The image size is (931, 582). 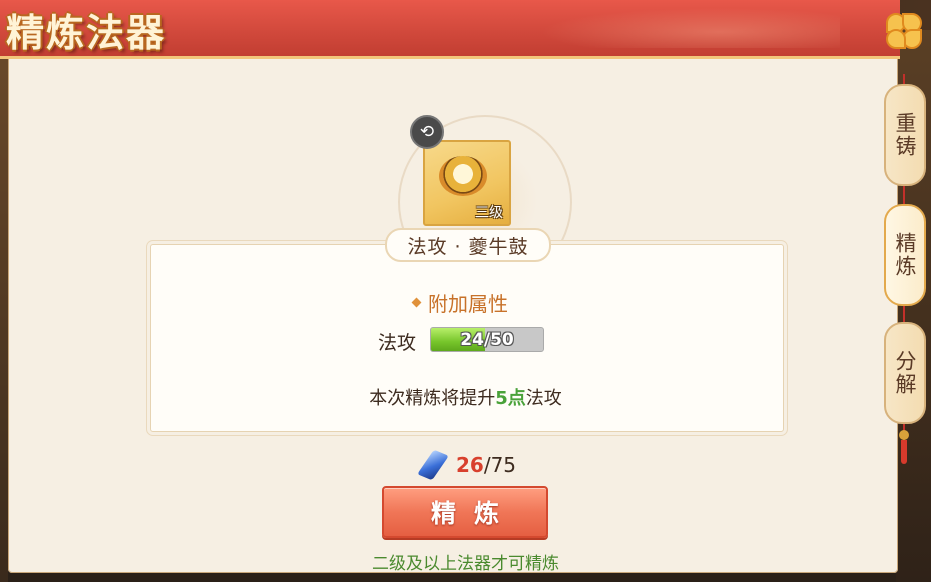 What do you see at coordinates (432, 398) in the screenshot?
I see `desc-prefix: 本次精炼将提升` at bounding box center [432, 398].